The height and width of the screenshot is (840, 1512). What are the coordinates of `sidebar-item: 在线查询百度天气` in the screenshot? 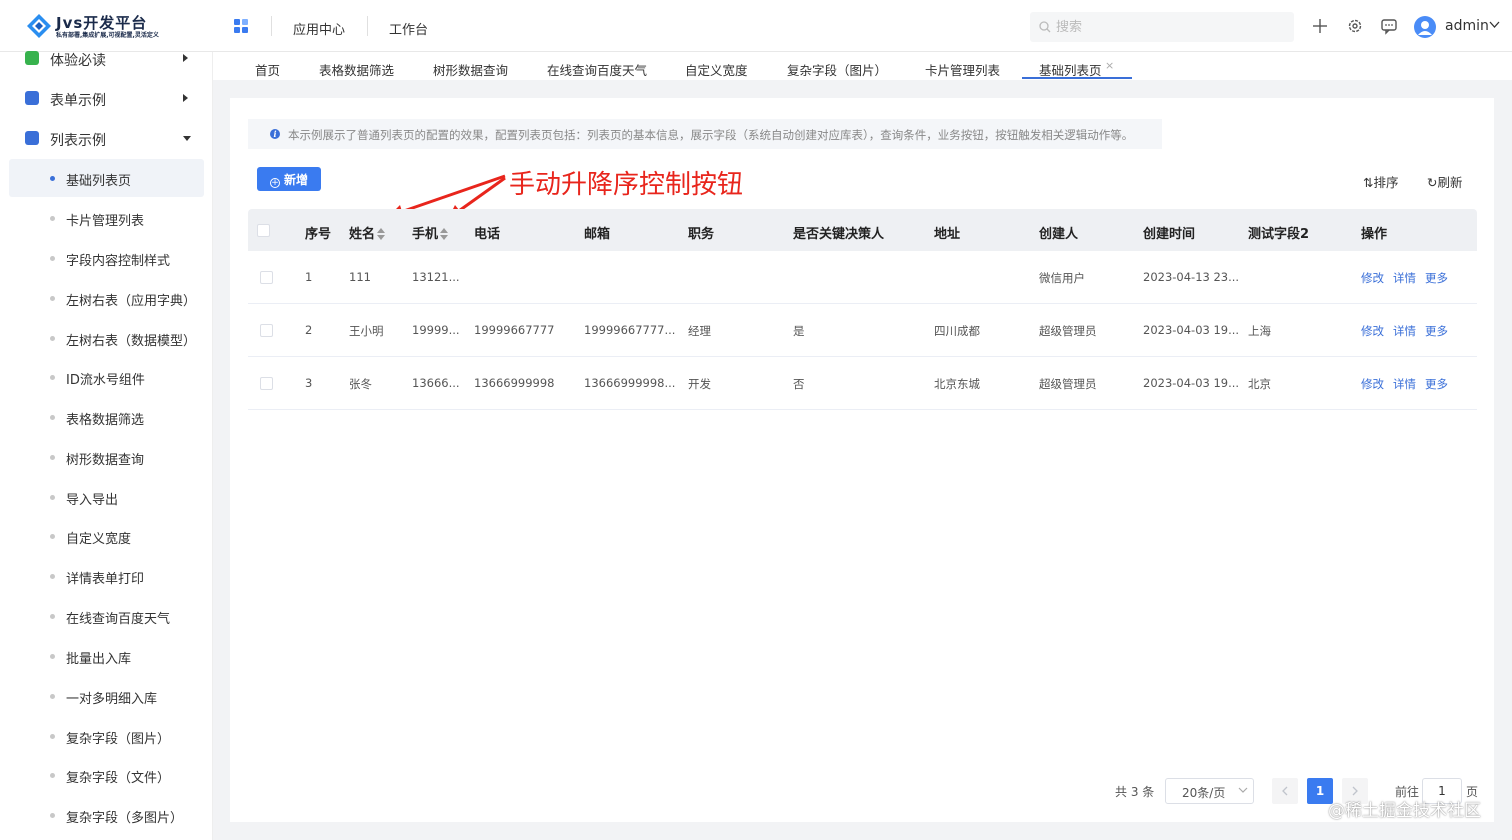 It's located at (106, 616).